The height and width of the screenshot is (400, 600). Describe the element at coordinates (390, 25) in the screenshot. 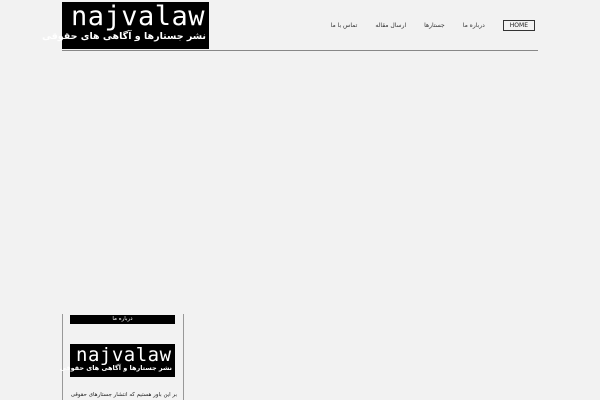

I see `nav-submit-article: ارسال مقاله` at that location.